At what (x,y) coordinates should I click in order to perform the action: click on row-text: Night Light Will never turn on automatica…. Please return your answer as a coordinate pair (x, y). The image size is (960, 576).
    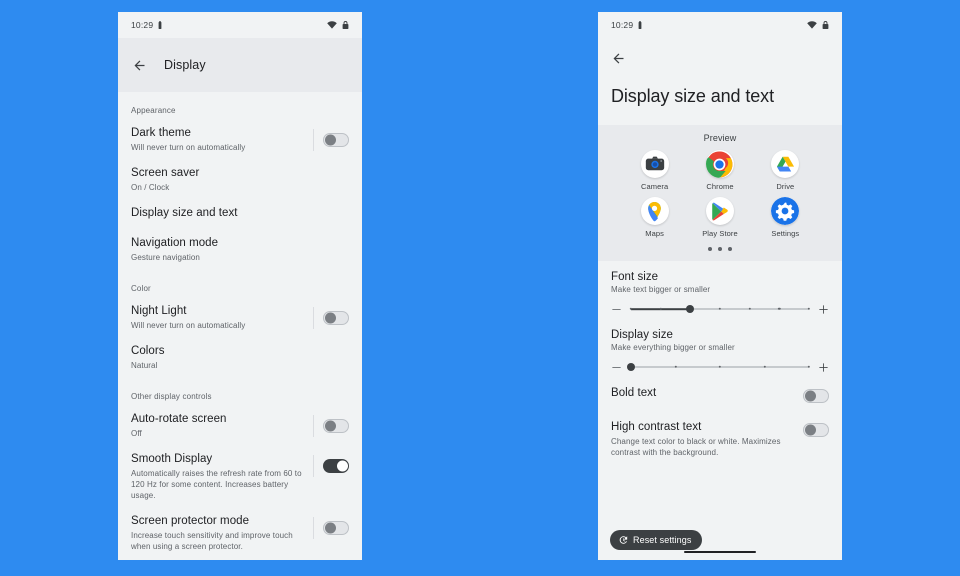
    Looking at the image, I should click on (222, 317).